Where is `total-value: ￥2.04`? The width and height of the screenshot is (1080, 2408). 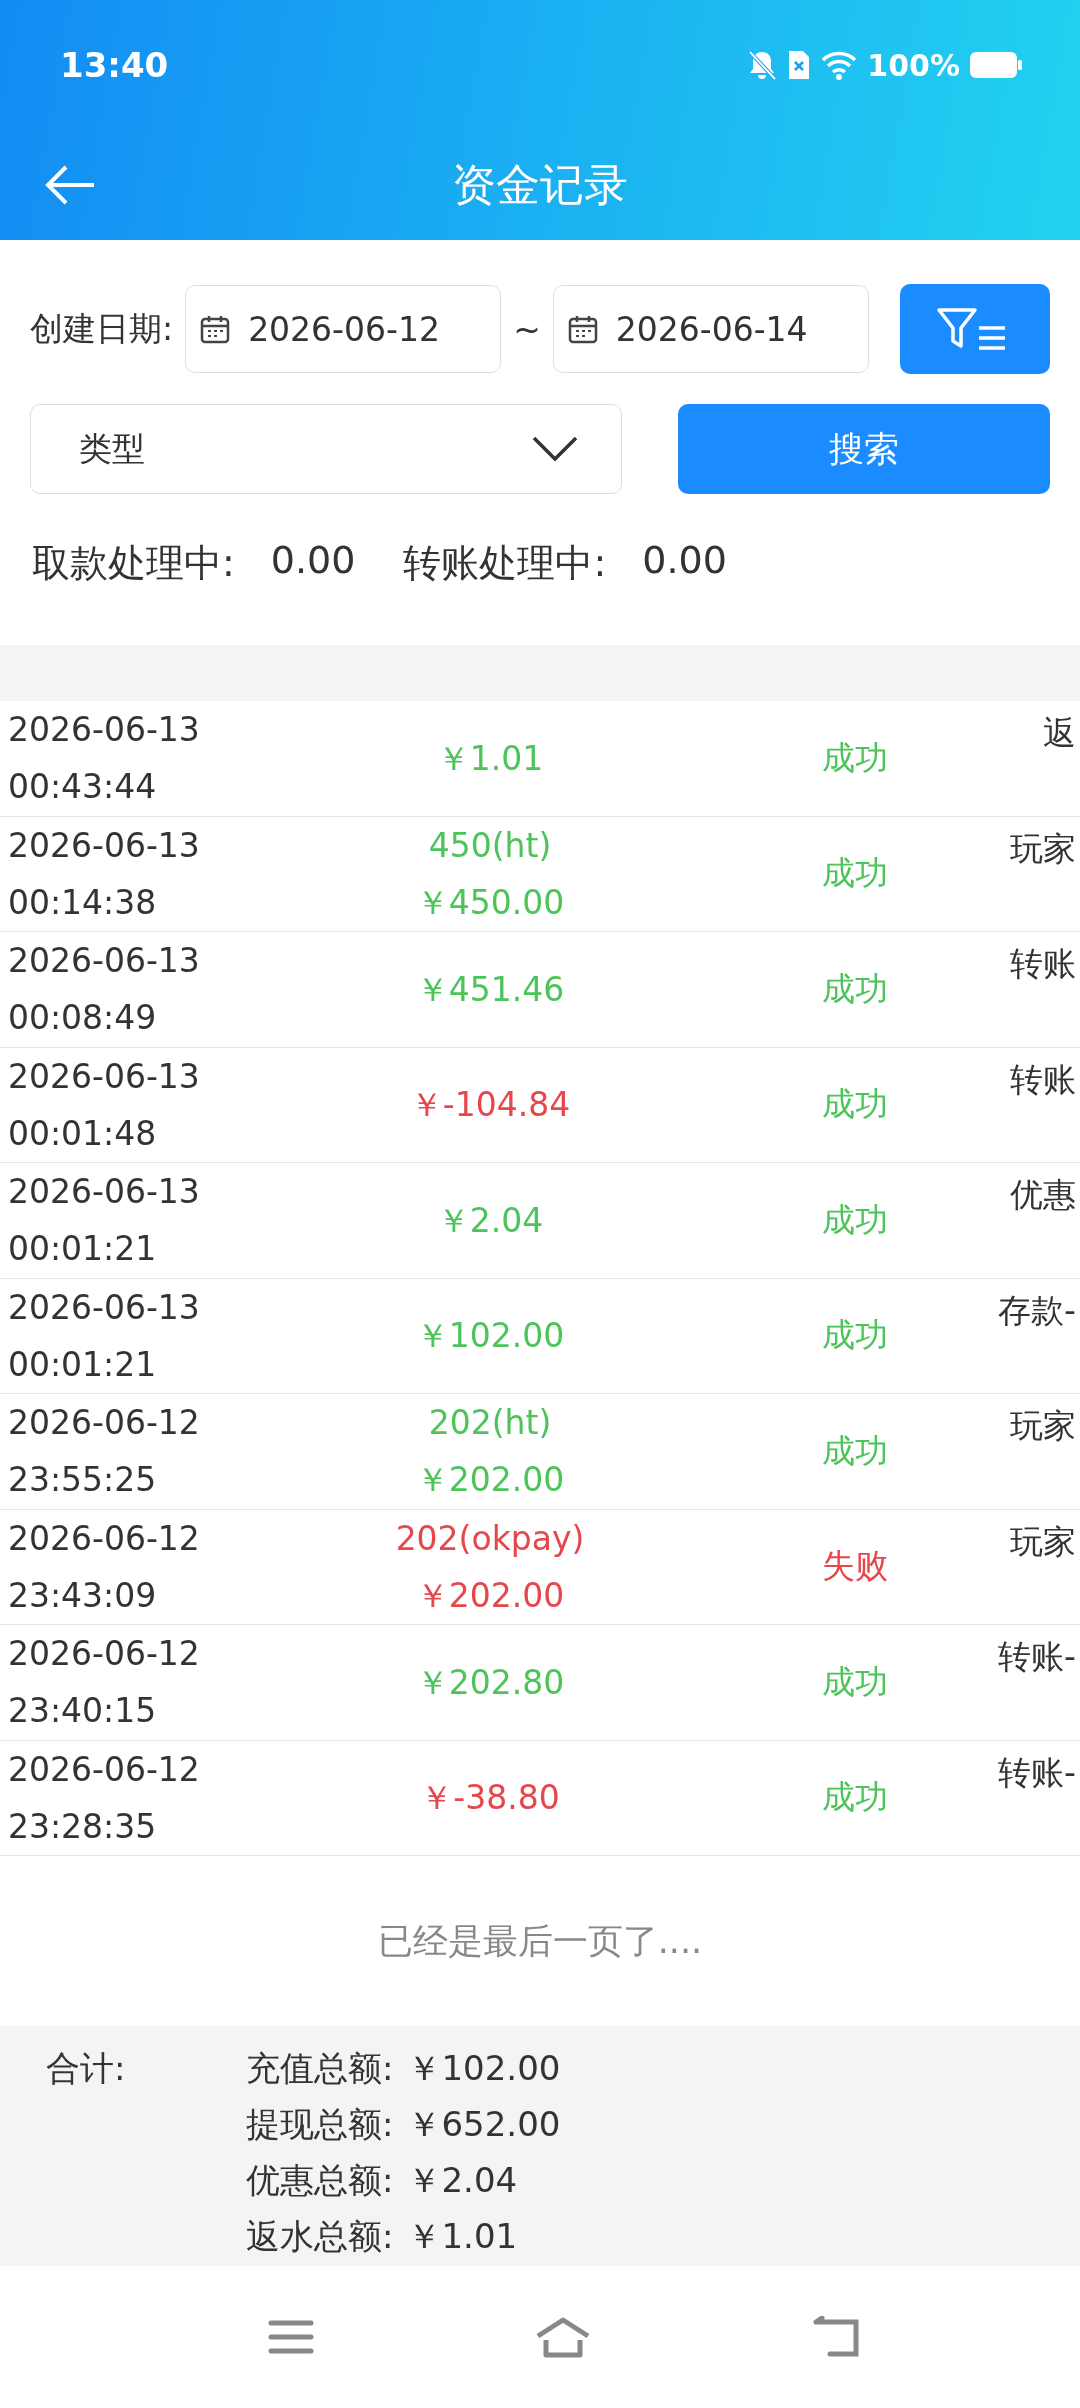
total-value: ￥2.04 is located at coordinates (462, 2180).